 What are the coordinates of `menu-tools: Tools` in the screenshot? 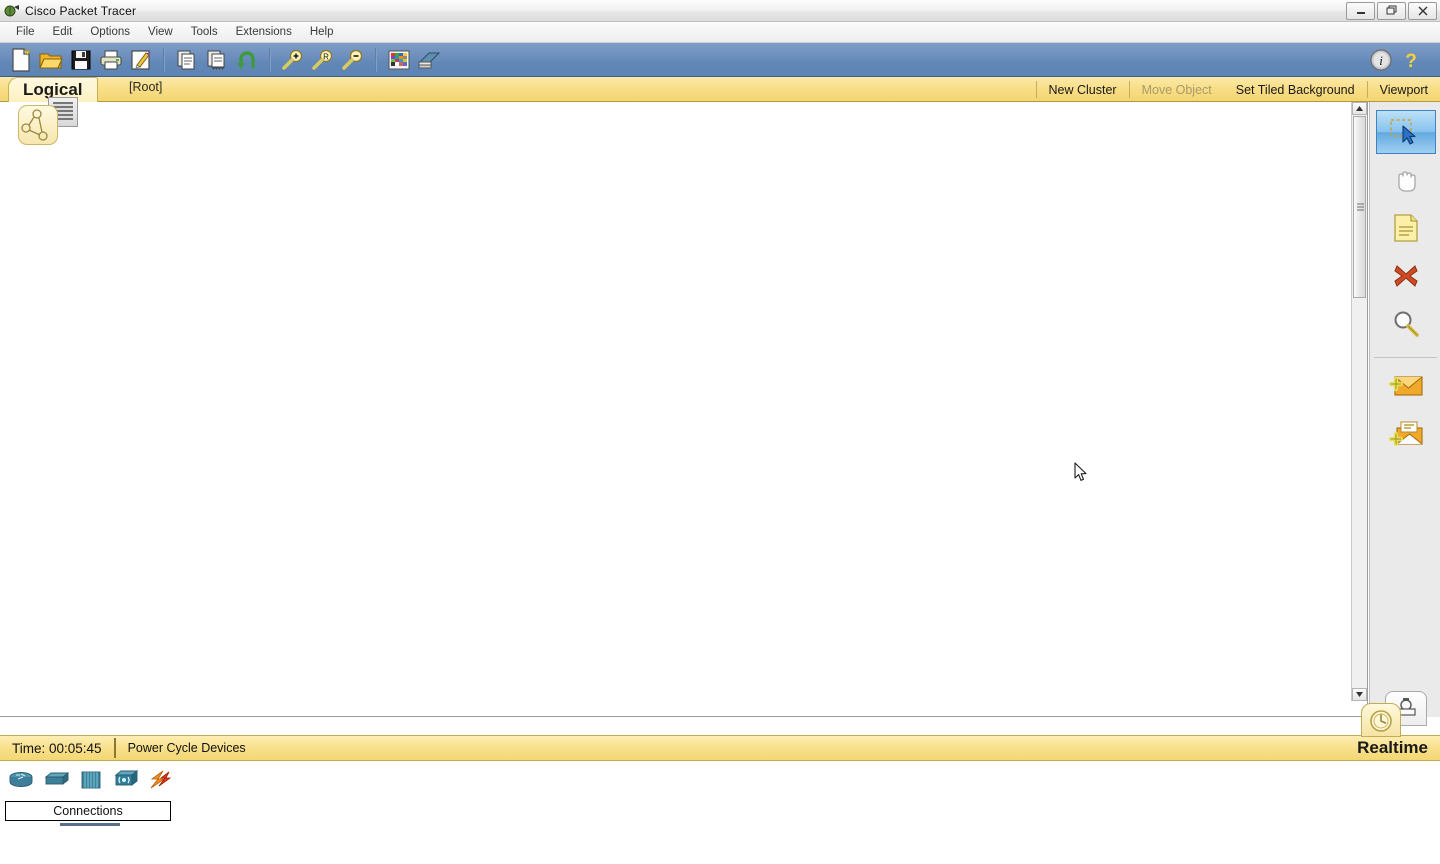 It's located at (204, 32).